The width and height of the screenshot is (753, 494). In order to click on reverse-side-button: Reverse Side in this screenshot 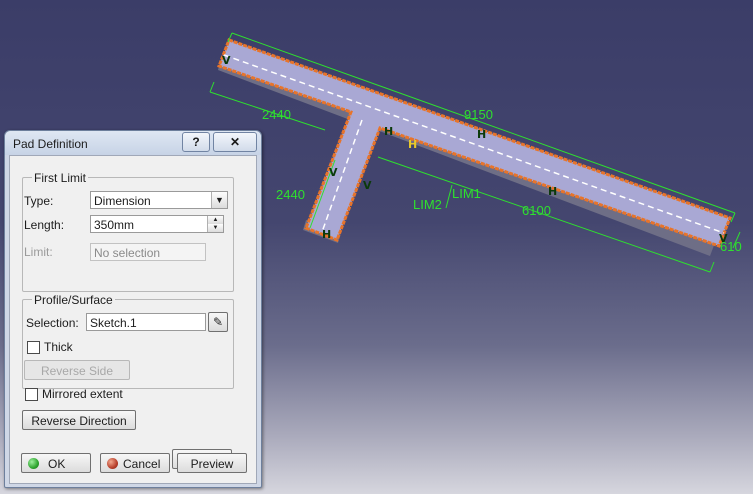, I will do `click(77, 370)`.